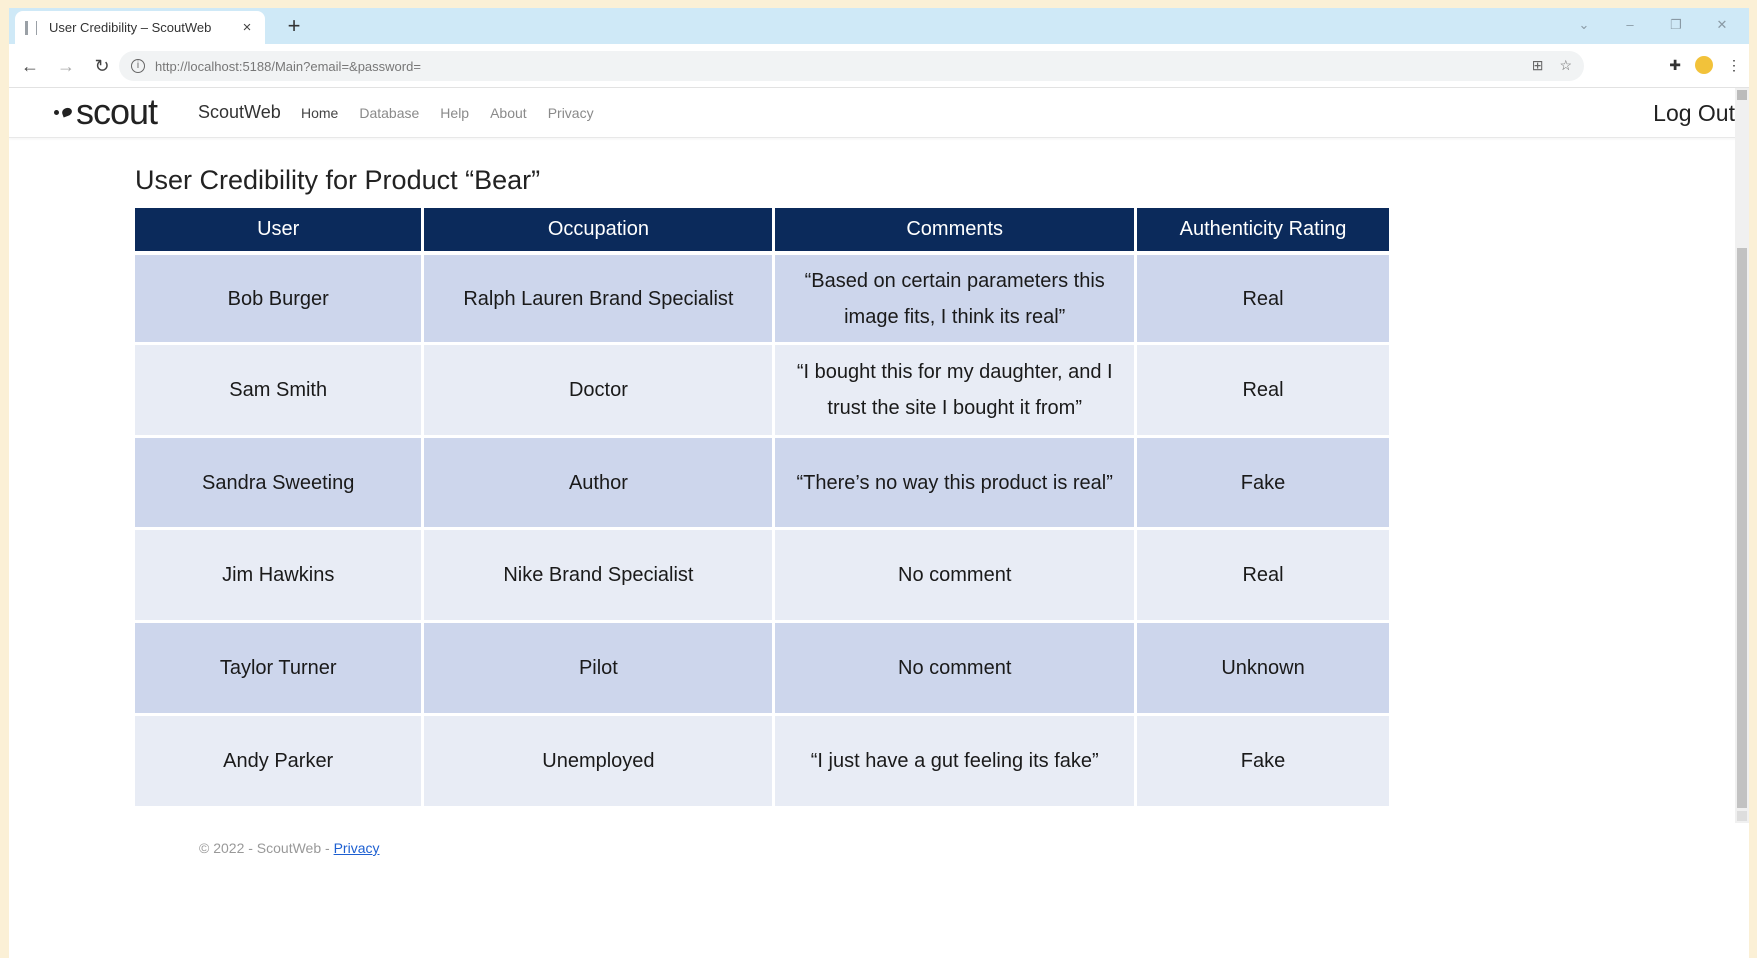 This screenshot has height=958, width=1757. Describe the element at coordinates (1565, 65) in the screenshot. I see `star-icon: ☆` at that location.